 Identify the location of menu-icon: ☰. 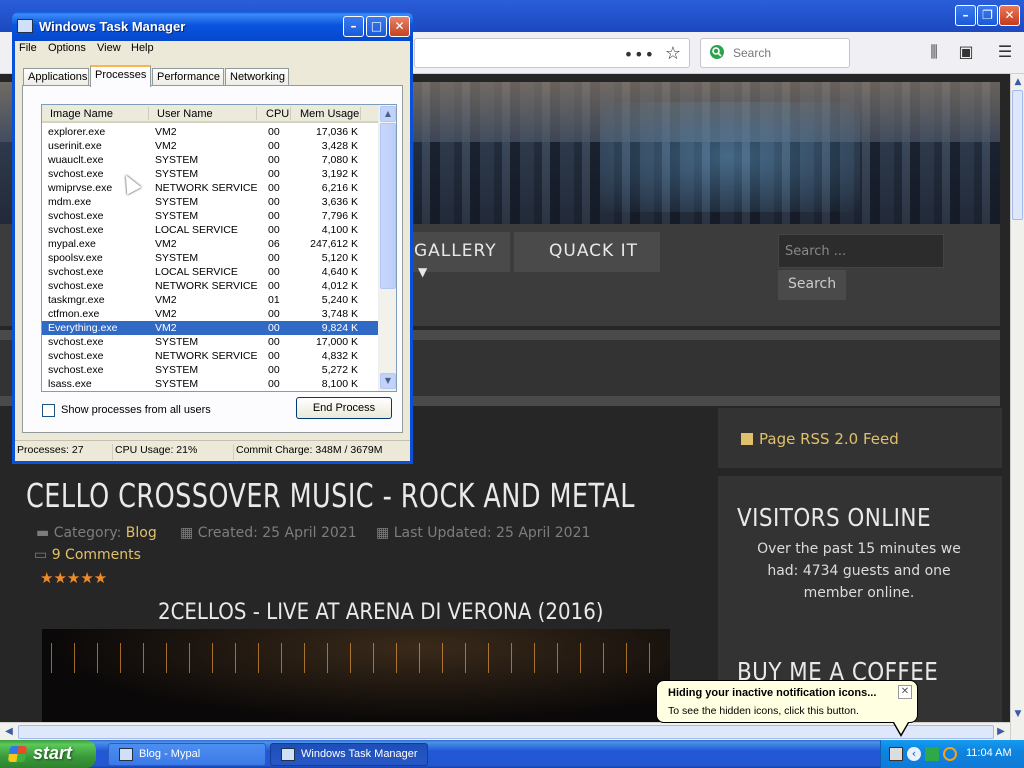
(1005, 52).